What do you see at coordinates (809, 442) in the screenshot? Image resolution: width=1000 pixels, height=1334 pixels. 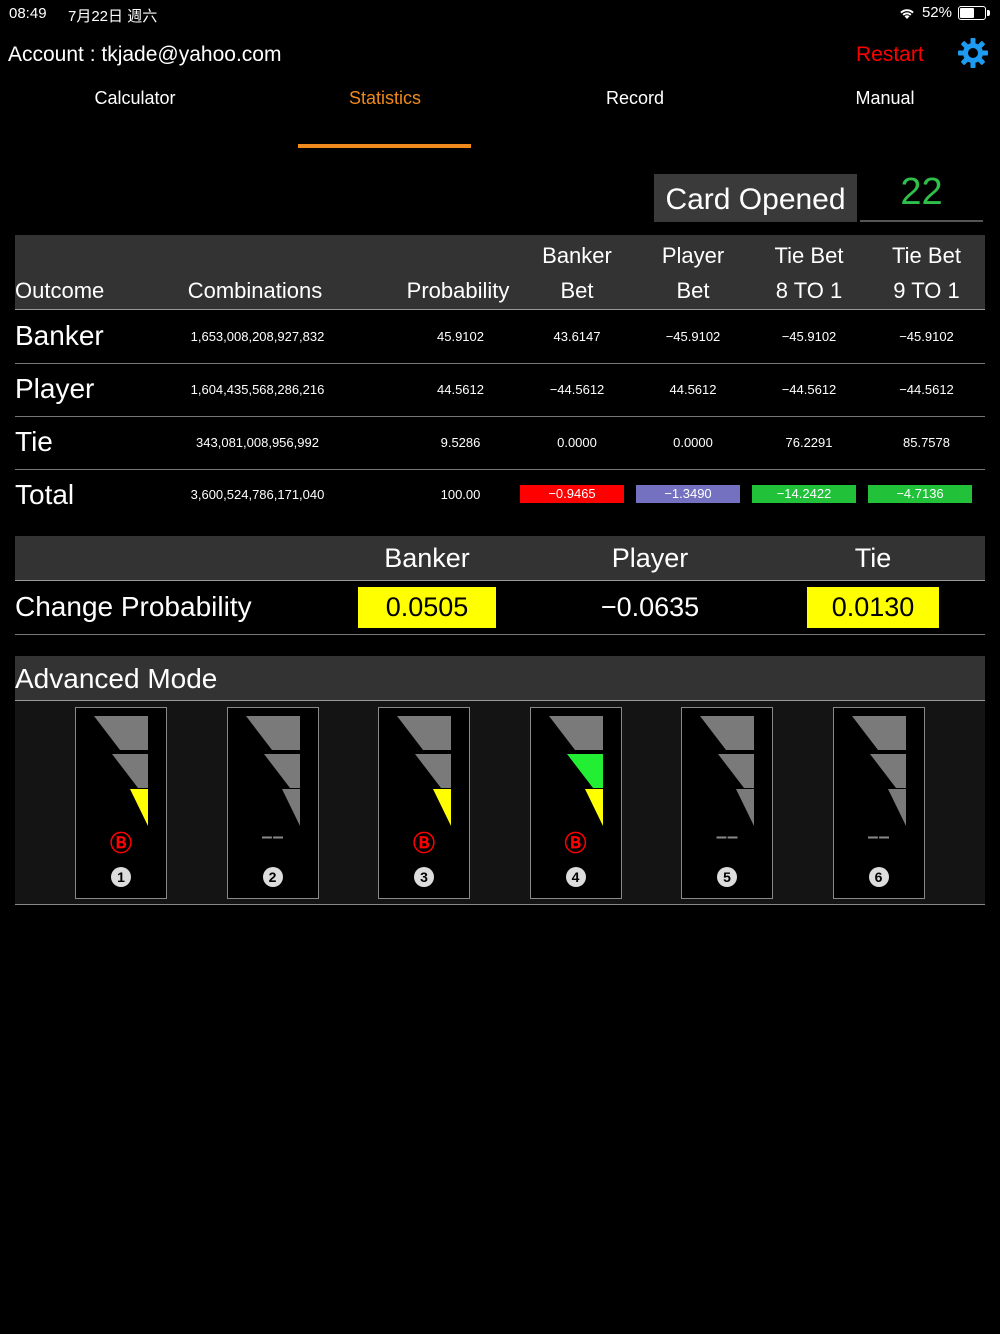 I see `row-tie-8: 76.2291` at bounding box center [809, 442].